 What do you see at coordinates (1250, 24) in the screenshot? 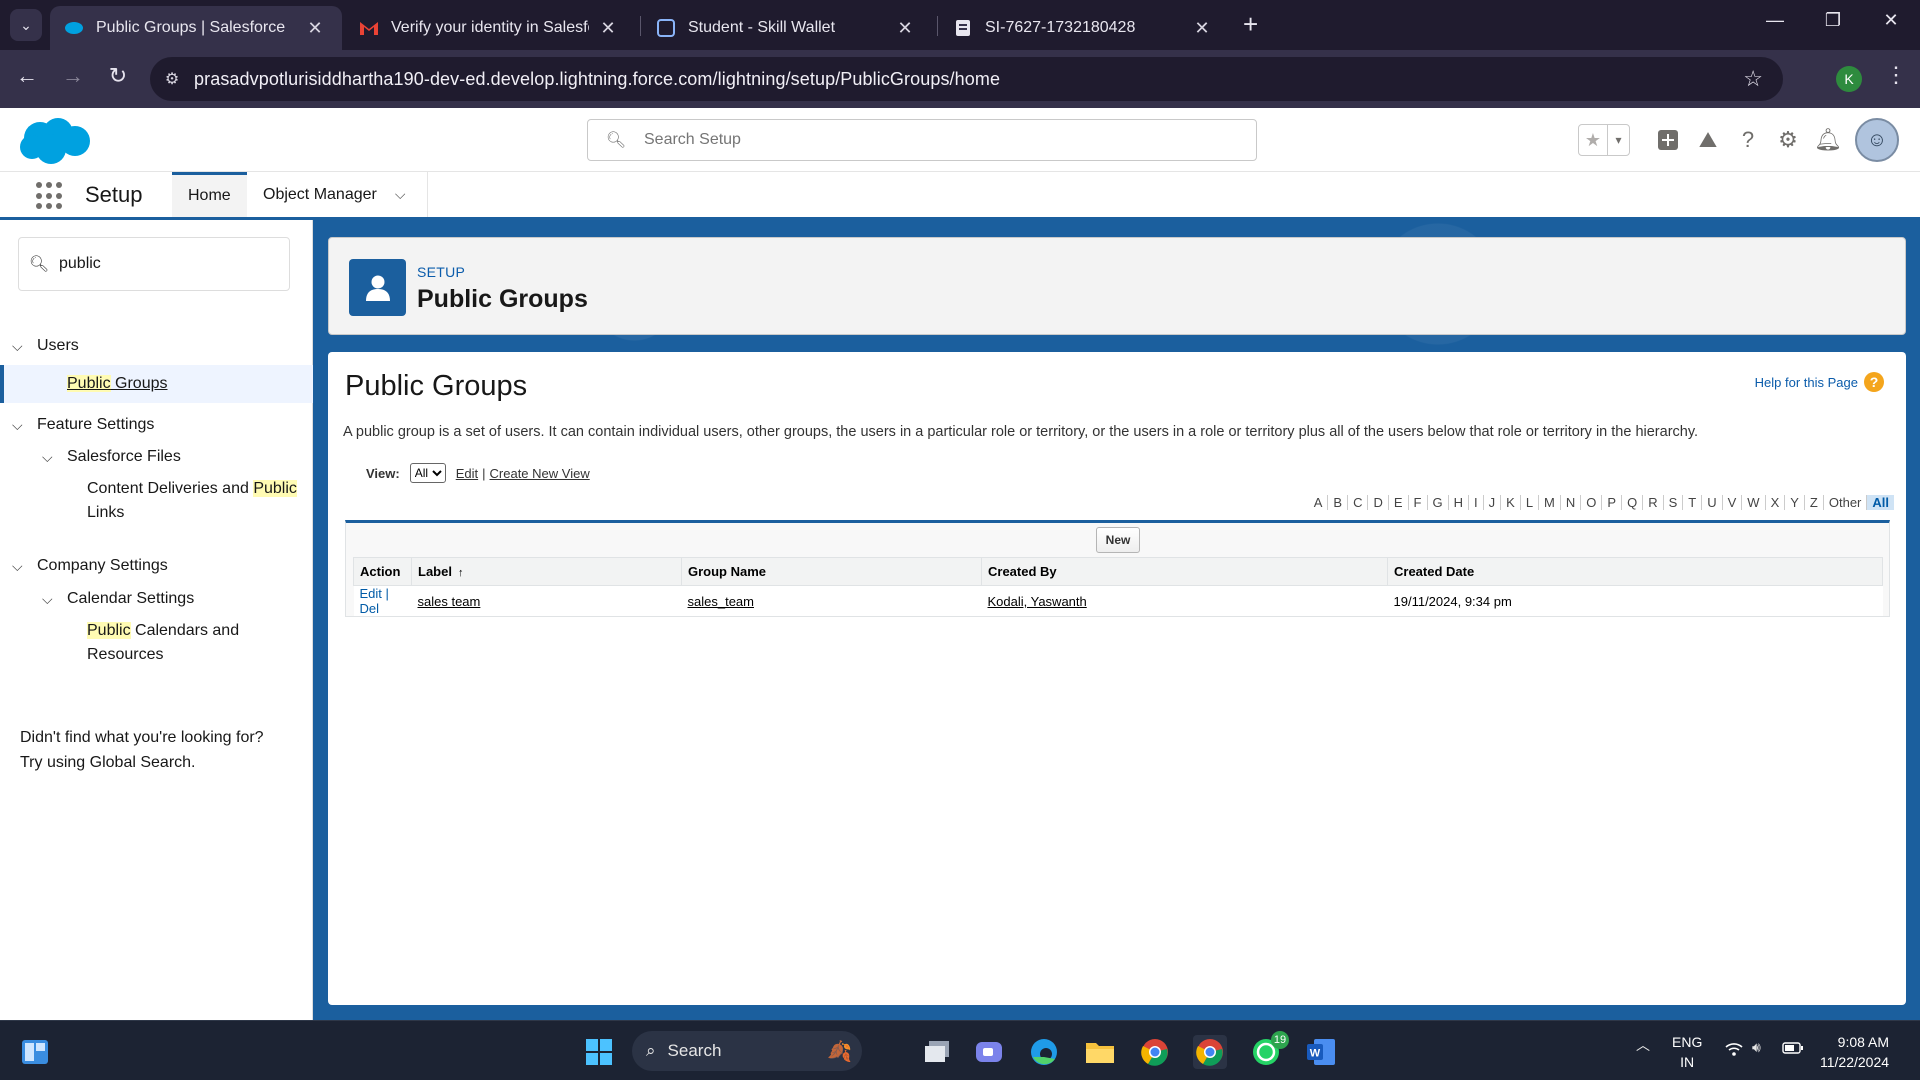
I see `new-tab-button: +` at bounding box center [1250, 24].